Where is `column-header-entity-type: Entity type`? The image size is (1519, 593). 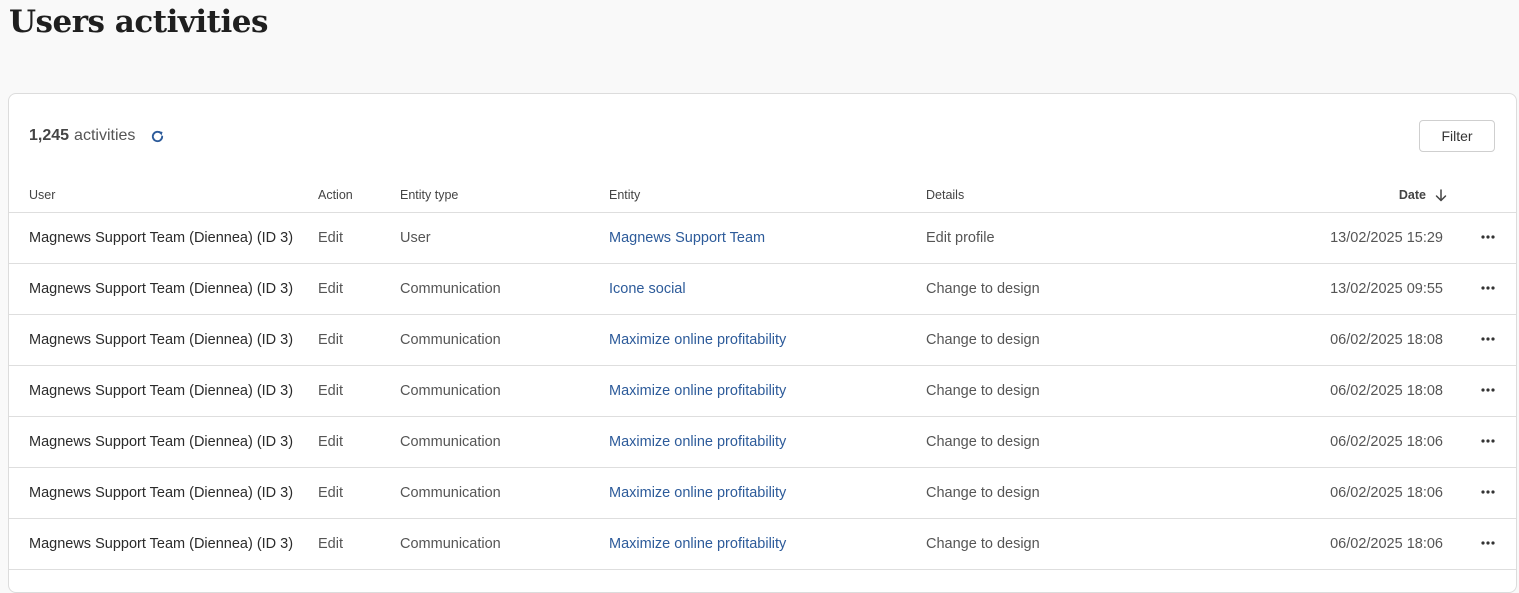 column-header-entity-type: Entity type is located at coordinates (429, 195).